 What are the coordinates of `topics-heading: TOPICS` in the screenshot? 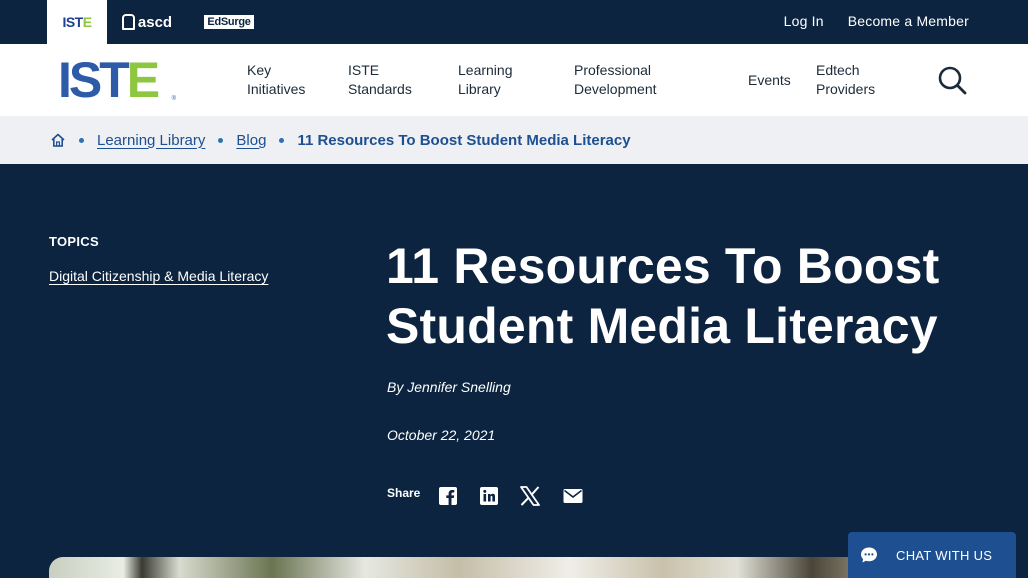 It's located at (74, 241).